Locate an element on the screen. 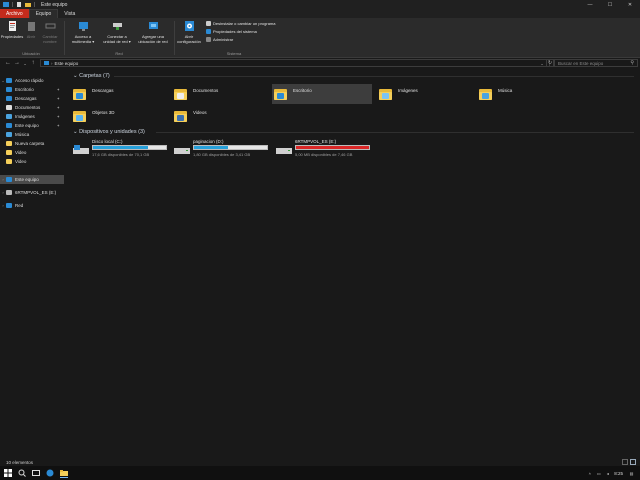 The width and height of the screenshot is (640, 480). new-folder-quick-icon is located at coordinates (28, 4).